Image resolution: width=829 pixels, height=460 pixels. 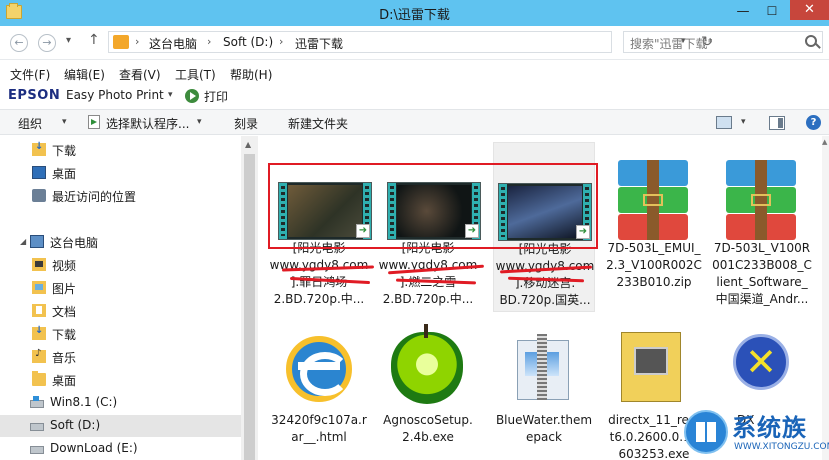 I want to click on tree-item-label: Win8.1 (C:), so click(x=84, y=402).